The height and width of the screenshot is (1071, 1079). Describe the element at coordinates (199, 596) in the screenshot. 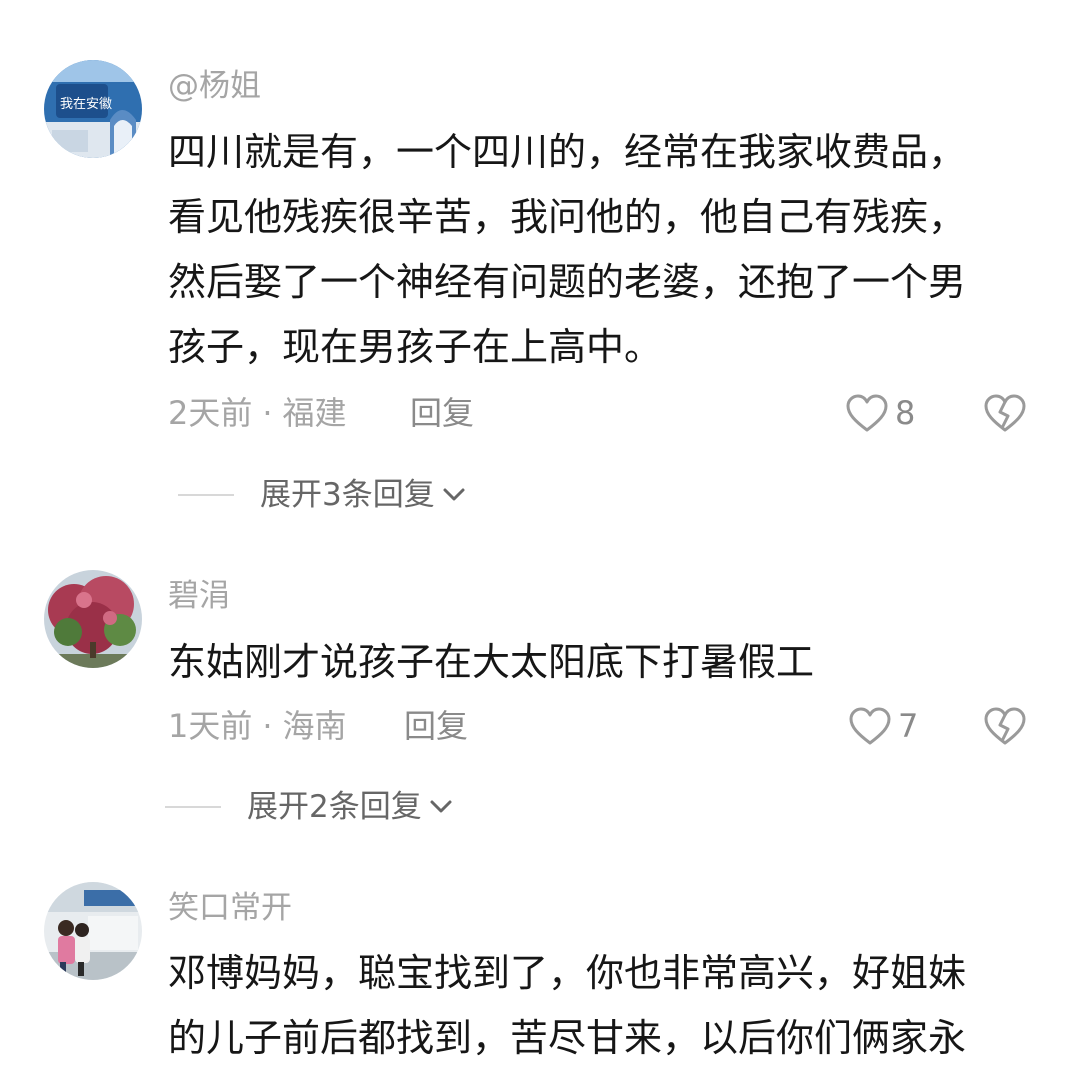

I see `comment-username: 碧涓` at that location.